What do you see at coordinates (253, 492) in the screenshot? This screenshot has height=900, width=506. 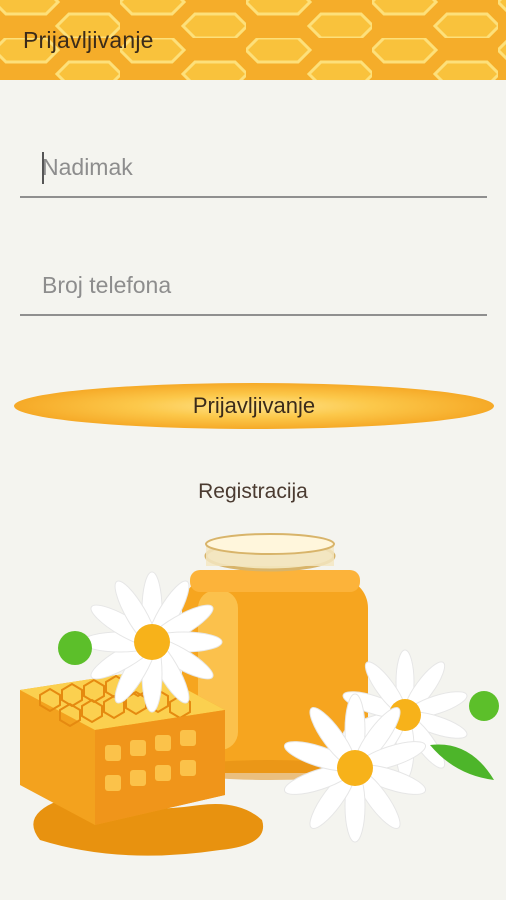 I see `register-link: Registracija` at bounding box center [253, 492].